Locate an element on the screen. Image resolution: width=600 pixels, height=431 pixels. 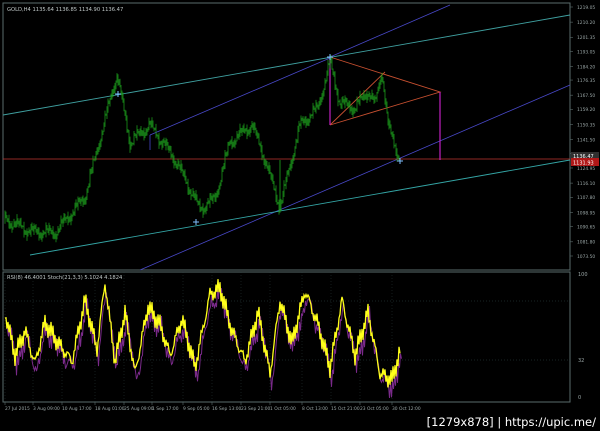
osc-level-100: 100 is located at coordinates (583, 275).